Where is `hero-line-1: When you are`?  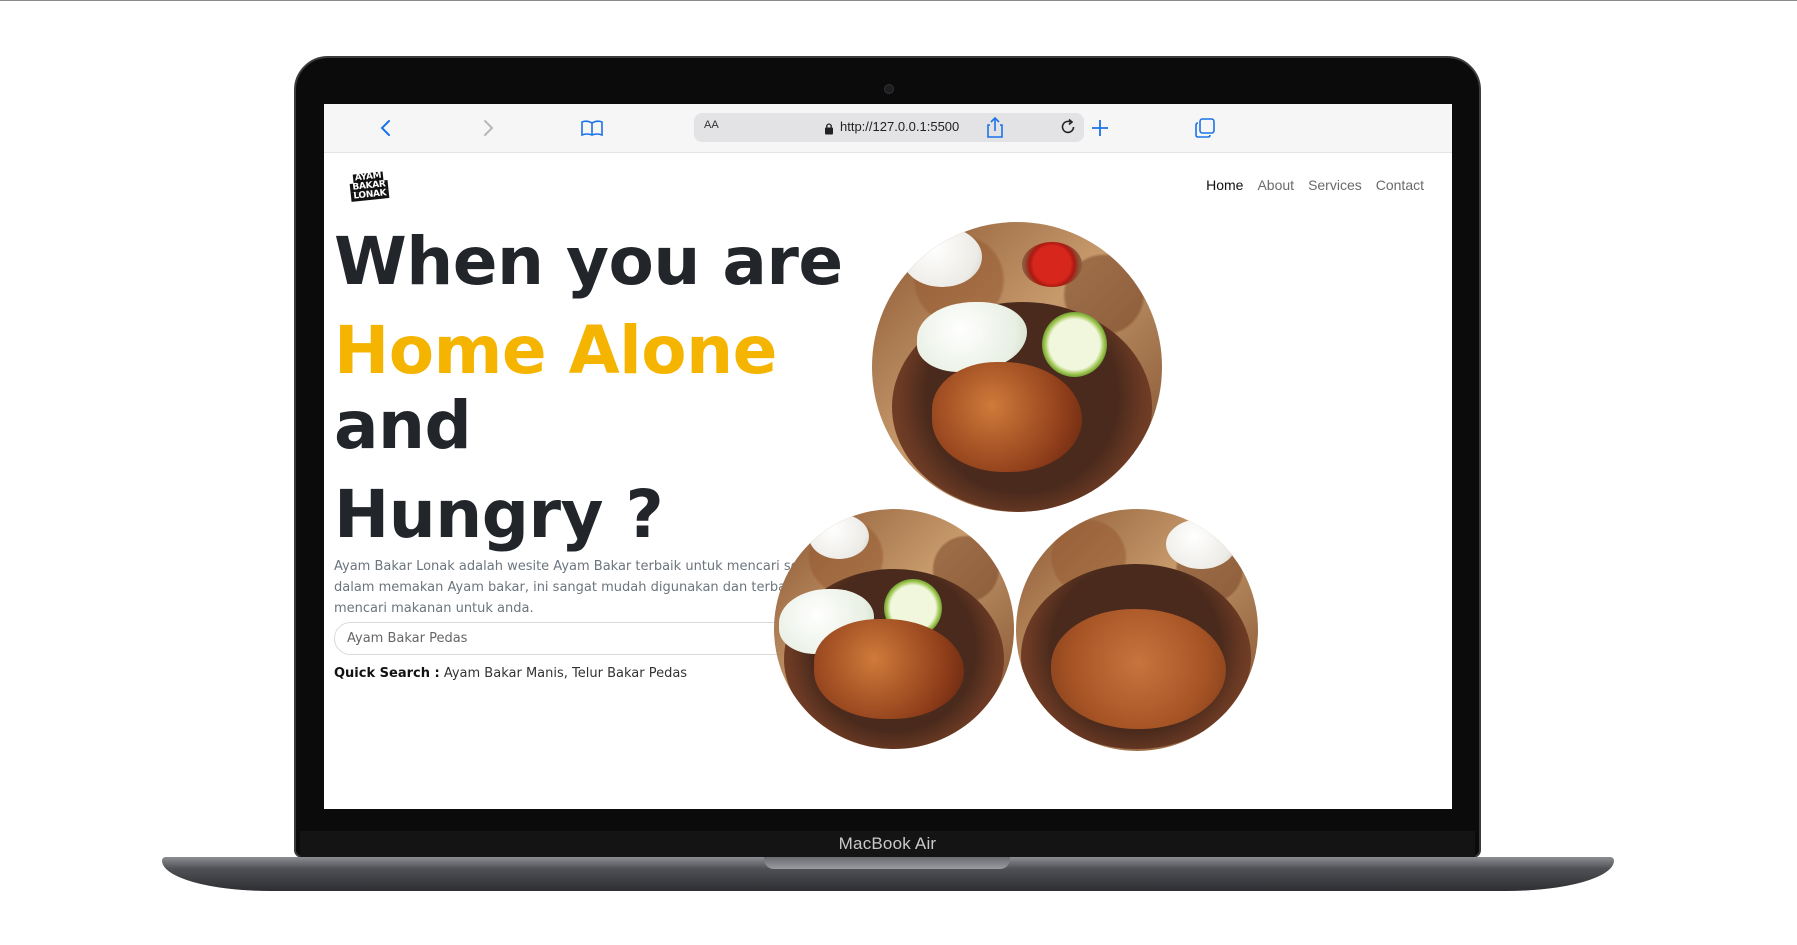 hero-line-1: When you are is located at coordinates (588, 261).